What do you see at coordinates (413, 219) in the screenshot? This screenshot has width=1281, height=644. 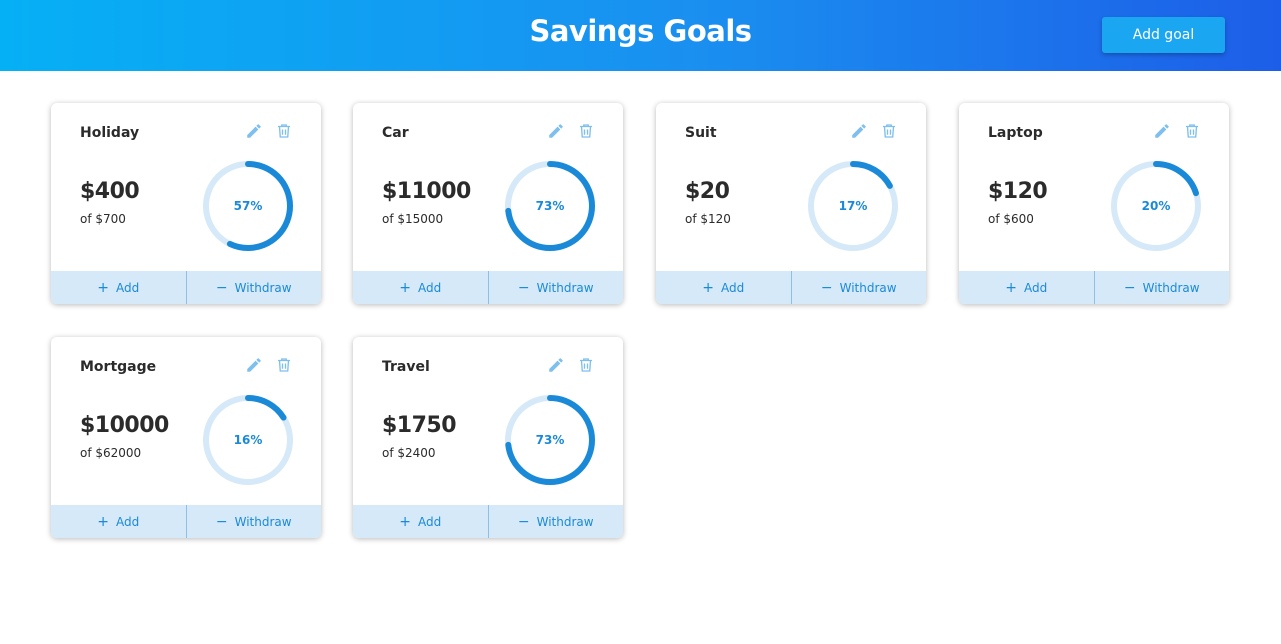 I see `target-amount: of $15000` at bounding box center [413, 219].